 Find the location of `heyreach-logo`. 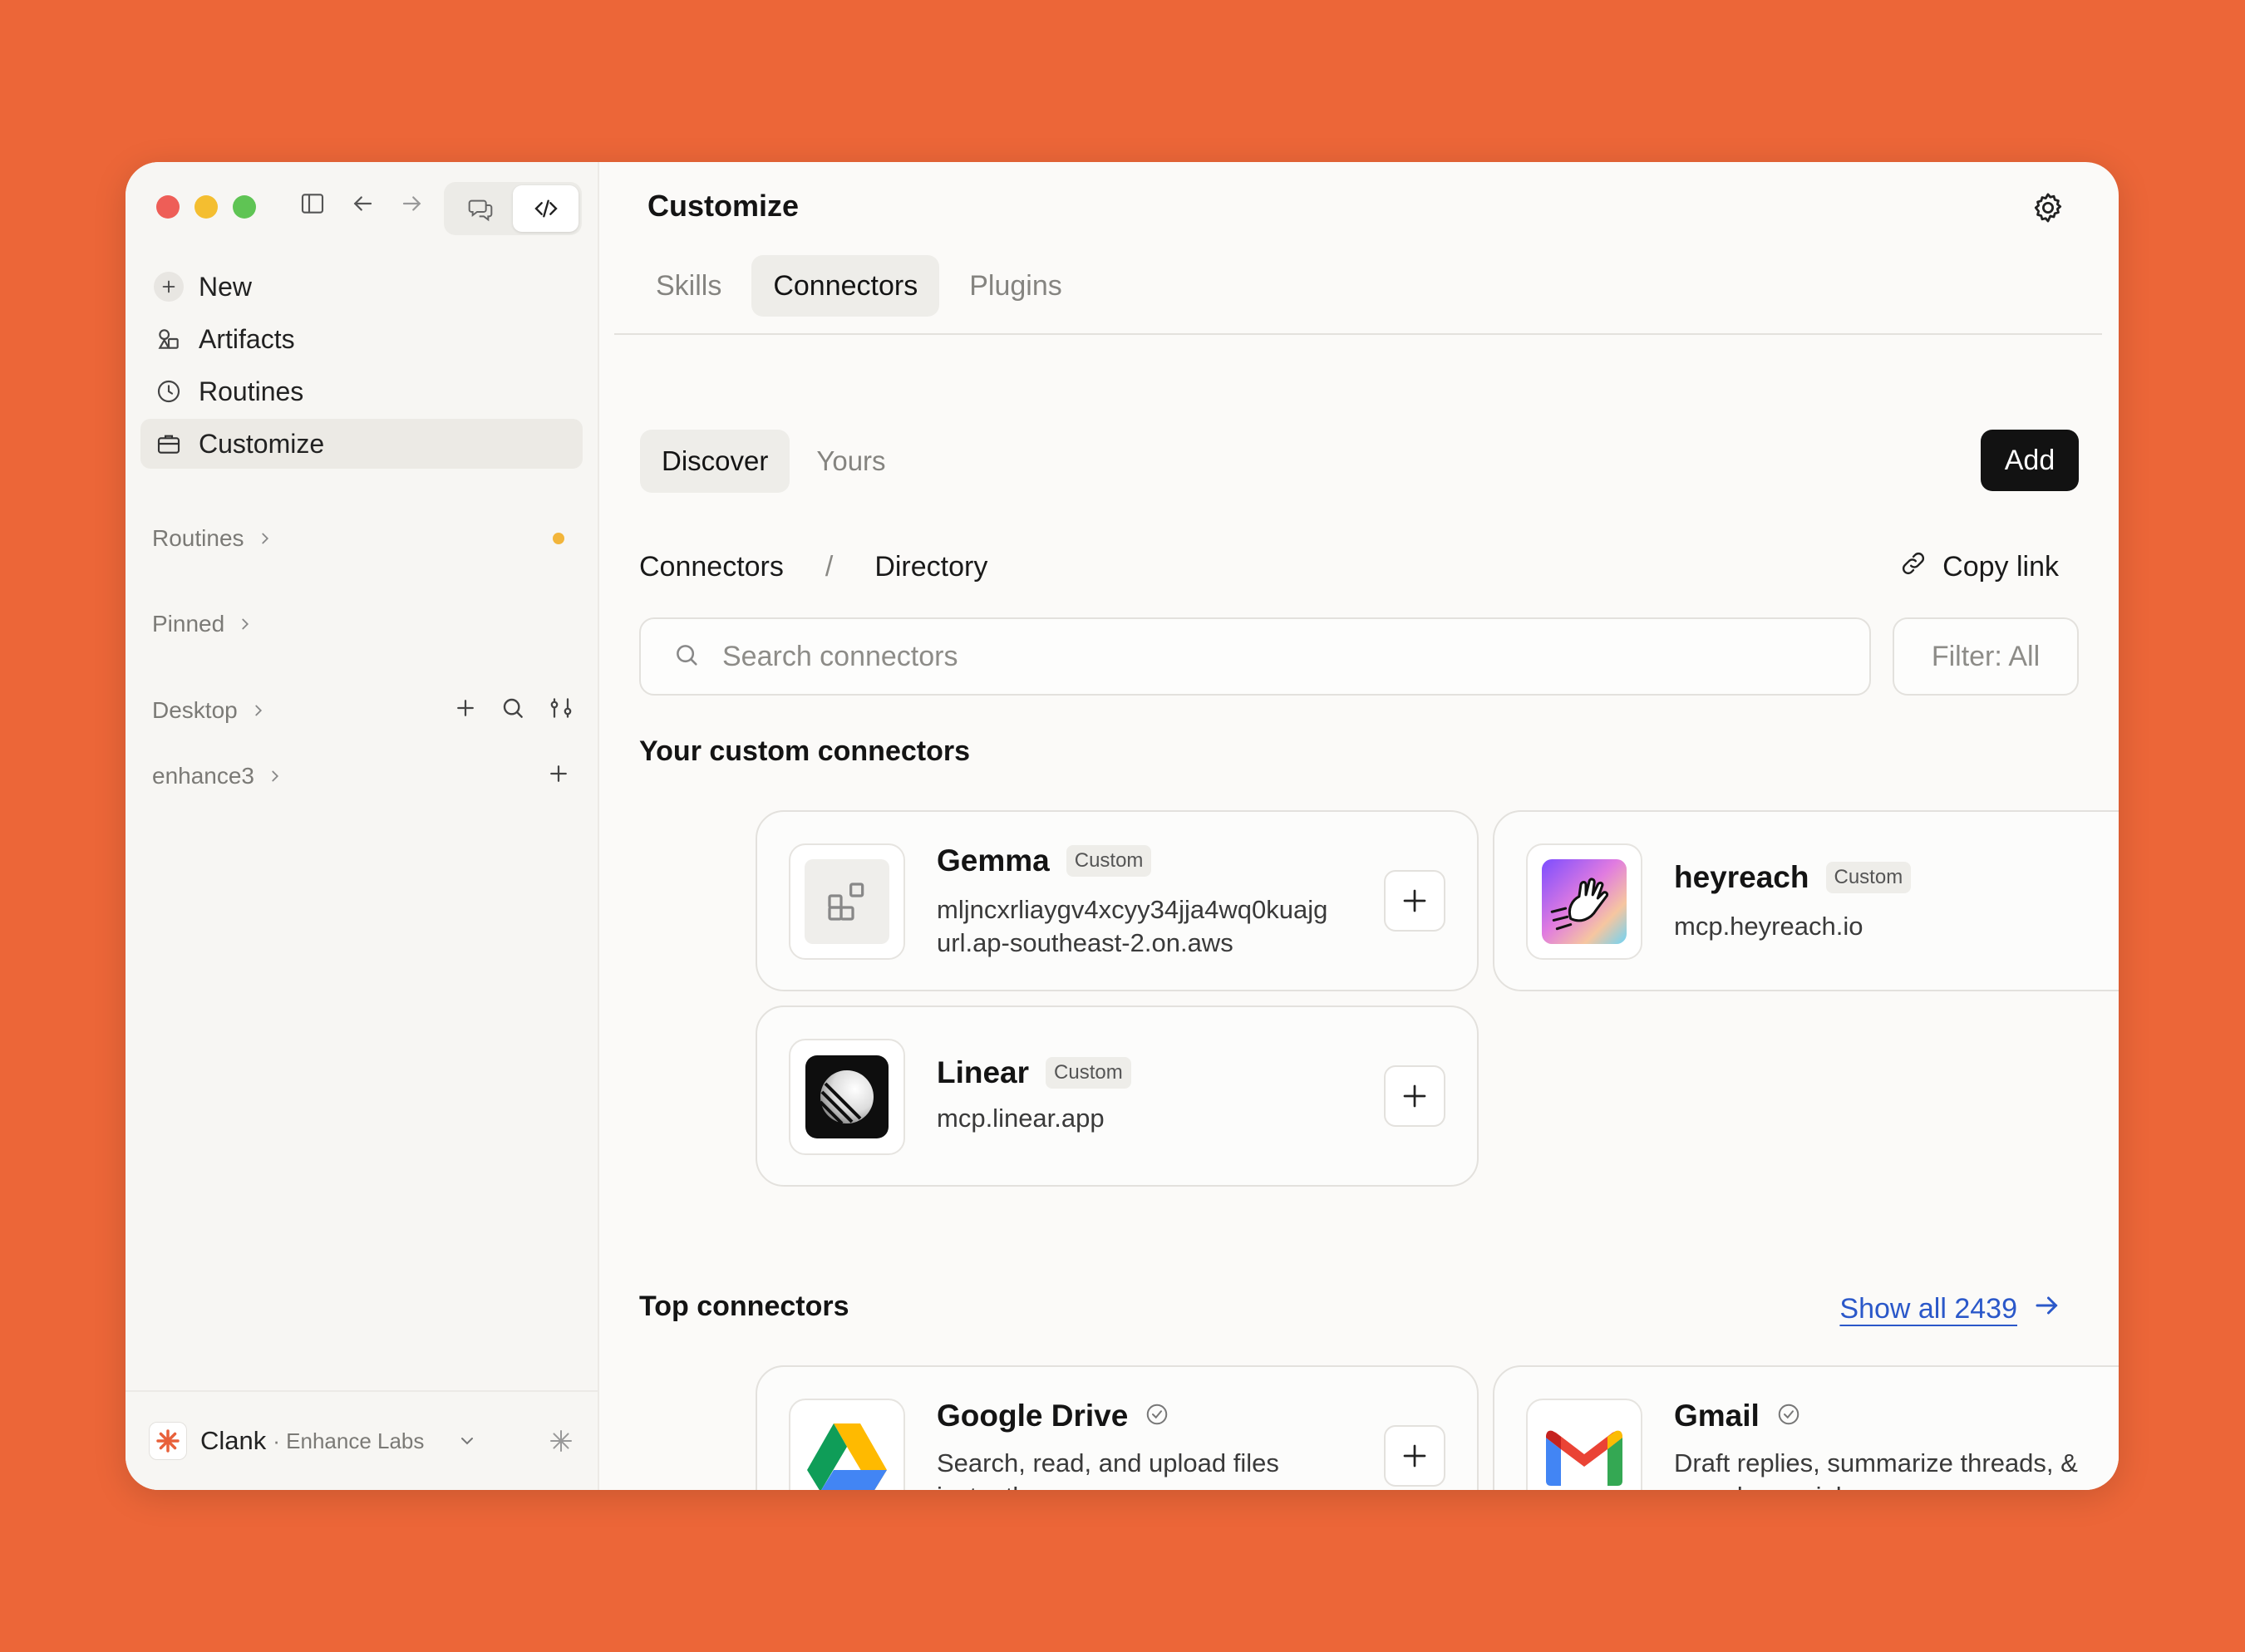

heyreach-logo is located at coordinates (1584, 901).